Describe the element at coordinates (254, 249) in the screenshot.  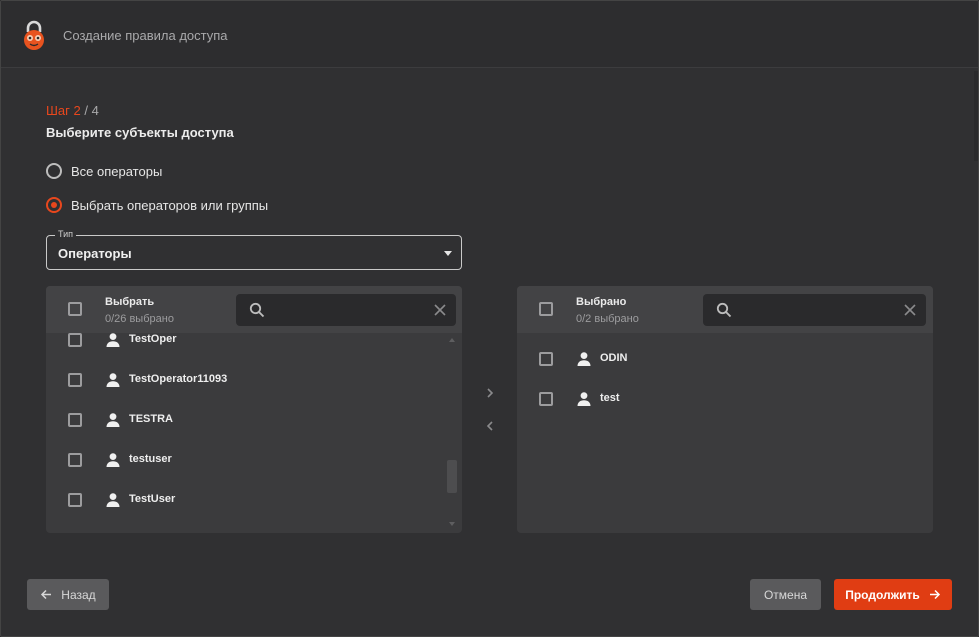
I see `type-select: Тип Операторы` at that location.